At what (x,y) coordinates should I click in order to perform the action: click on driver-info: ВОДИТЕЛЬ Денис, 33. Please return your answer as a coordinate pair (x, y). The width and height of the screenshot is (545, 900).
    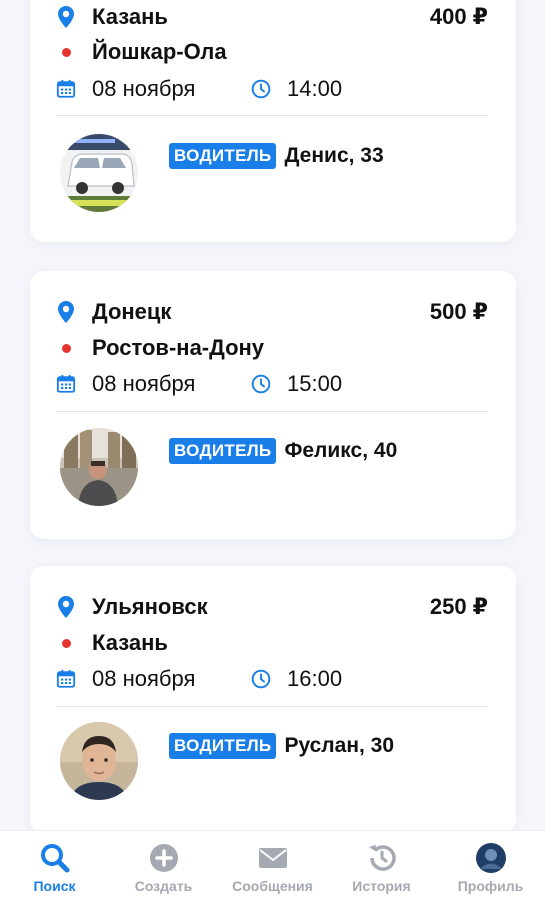
    Looking at the image, I should click on (276, 156).